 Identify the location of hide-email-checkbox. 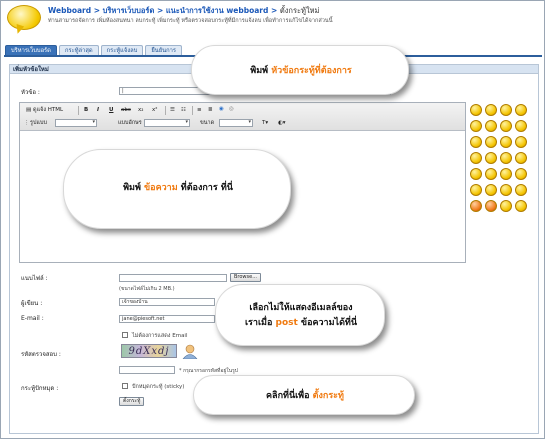
(125, 335).